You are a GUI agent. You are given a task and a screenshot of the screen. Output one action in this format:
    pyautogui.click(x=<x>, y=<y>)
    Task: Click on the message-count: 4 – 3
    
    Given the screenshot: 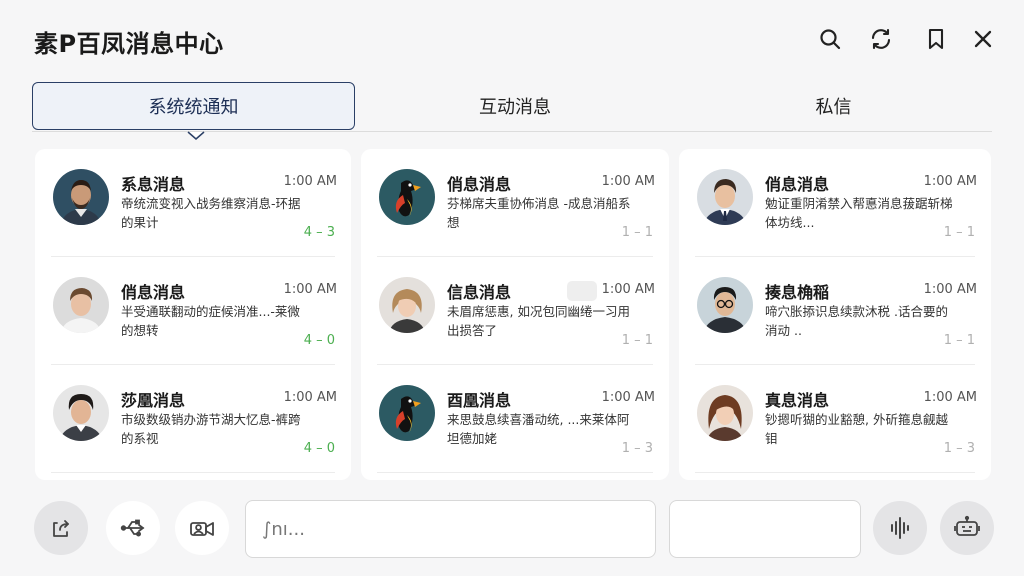 What is the action you would take?
    pyautogui.click(x=319, y=232)
    